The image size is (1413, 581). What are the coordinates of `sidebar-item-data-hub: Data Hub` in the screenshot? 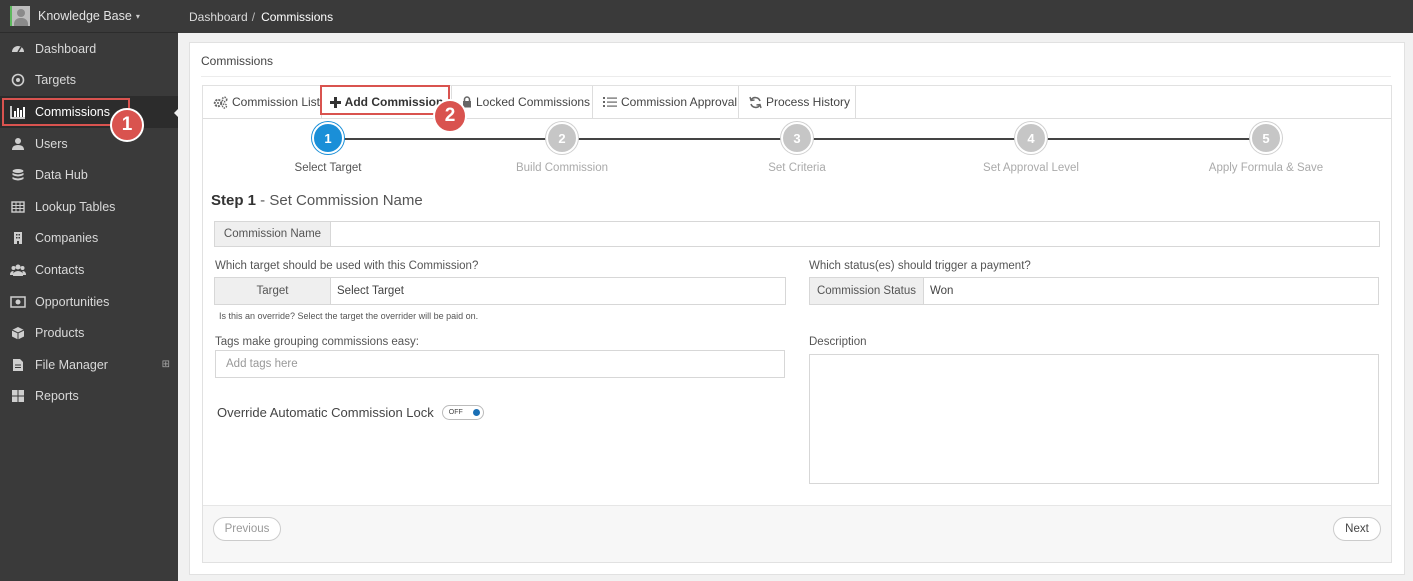 It's located at (89, 175).